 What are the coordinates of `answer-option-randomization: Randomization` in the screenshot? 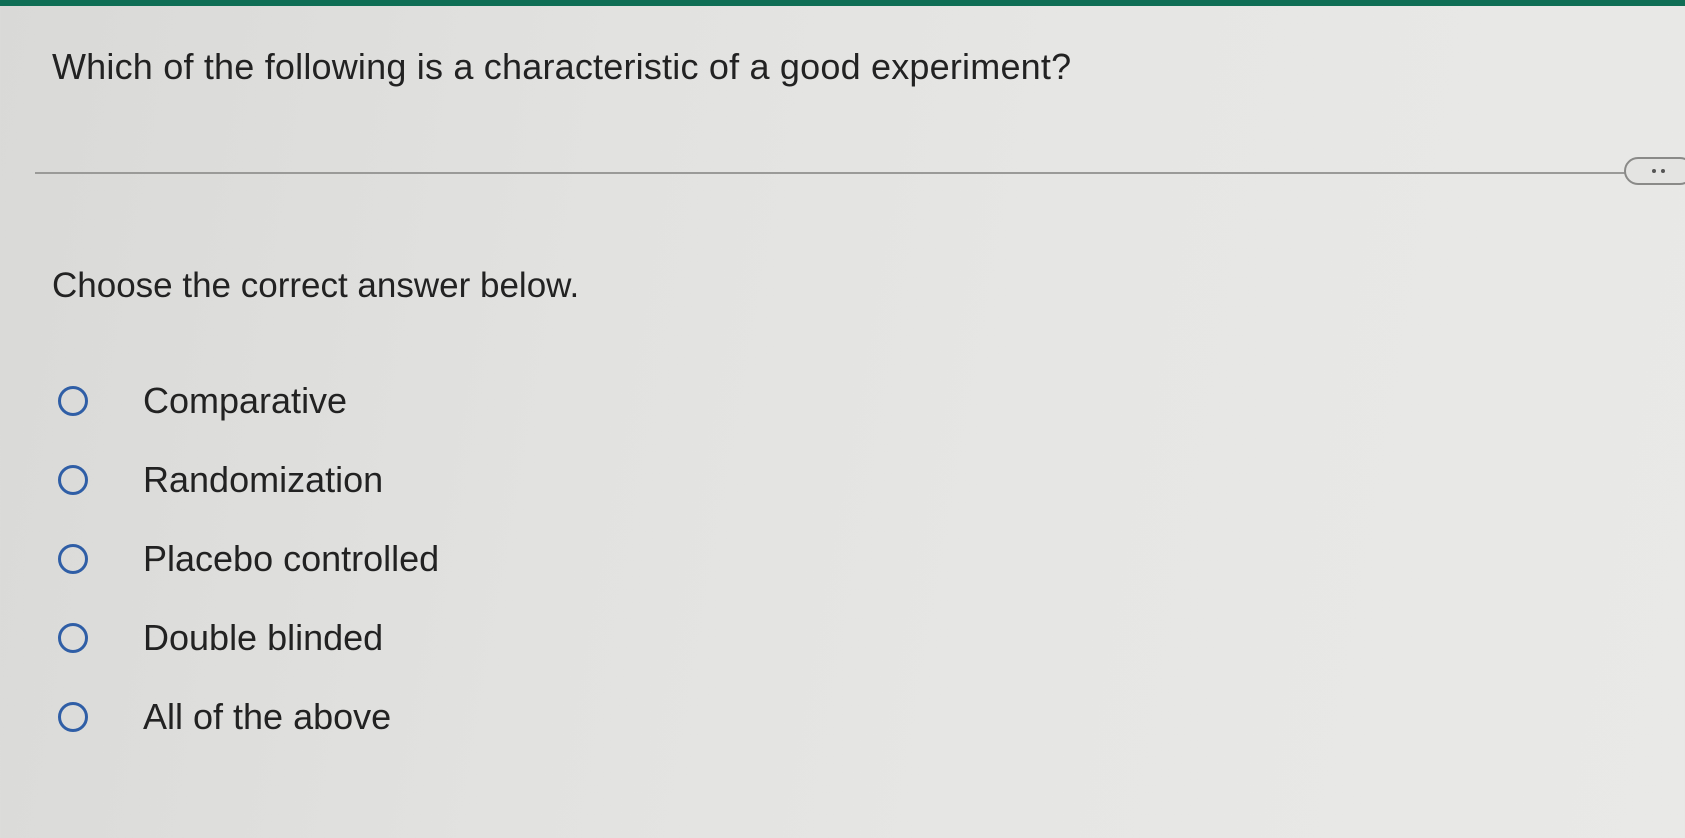 It's located at (248, 480).